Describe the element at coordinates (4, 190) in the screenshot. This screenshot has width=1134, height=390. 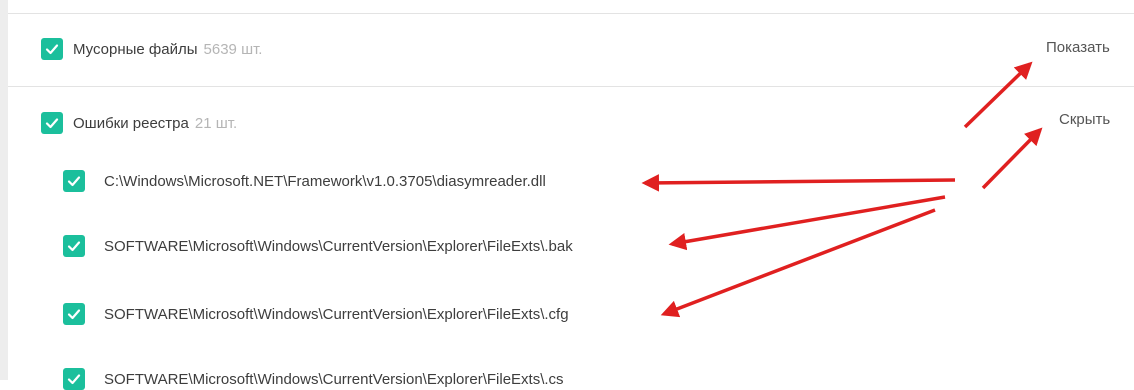
I see `left-rail` at that location.